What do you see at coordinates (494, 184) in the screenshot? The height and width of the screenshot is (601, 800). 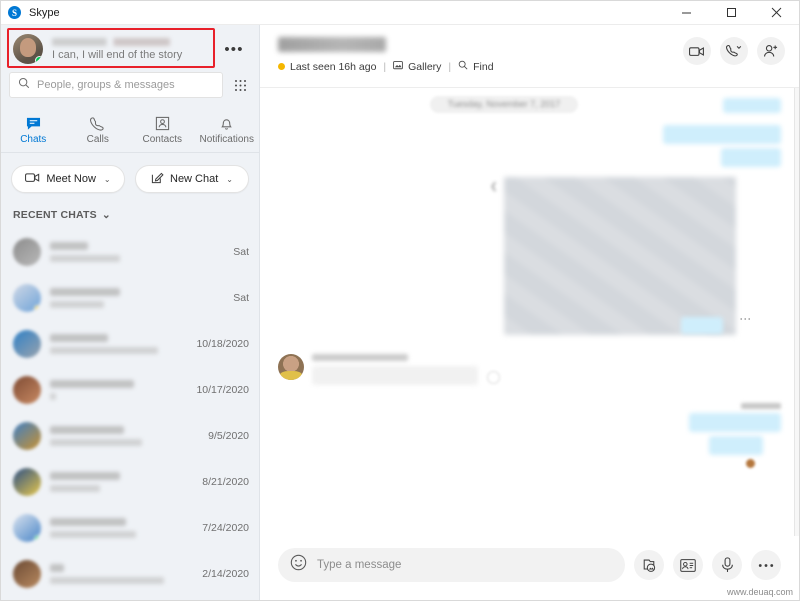 I see `chevron-left-icon: ❮` at bounding box center [494, 184].